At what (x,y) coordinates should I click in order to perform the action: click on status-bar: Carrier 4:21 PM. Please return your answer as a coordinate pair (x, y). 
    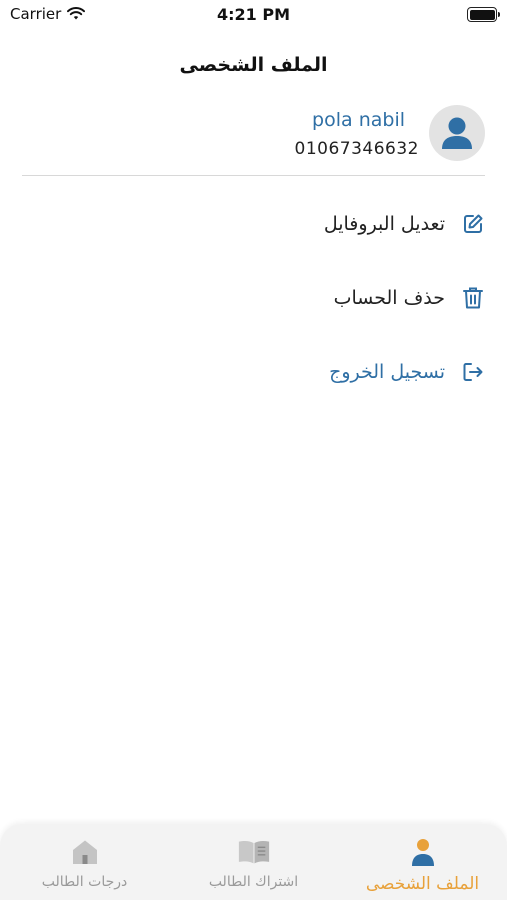
    Looking at the image, I should click on (253, 15).